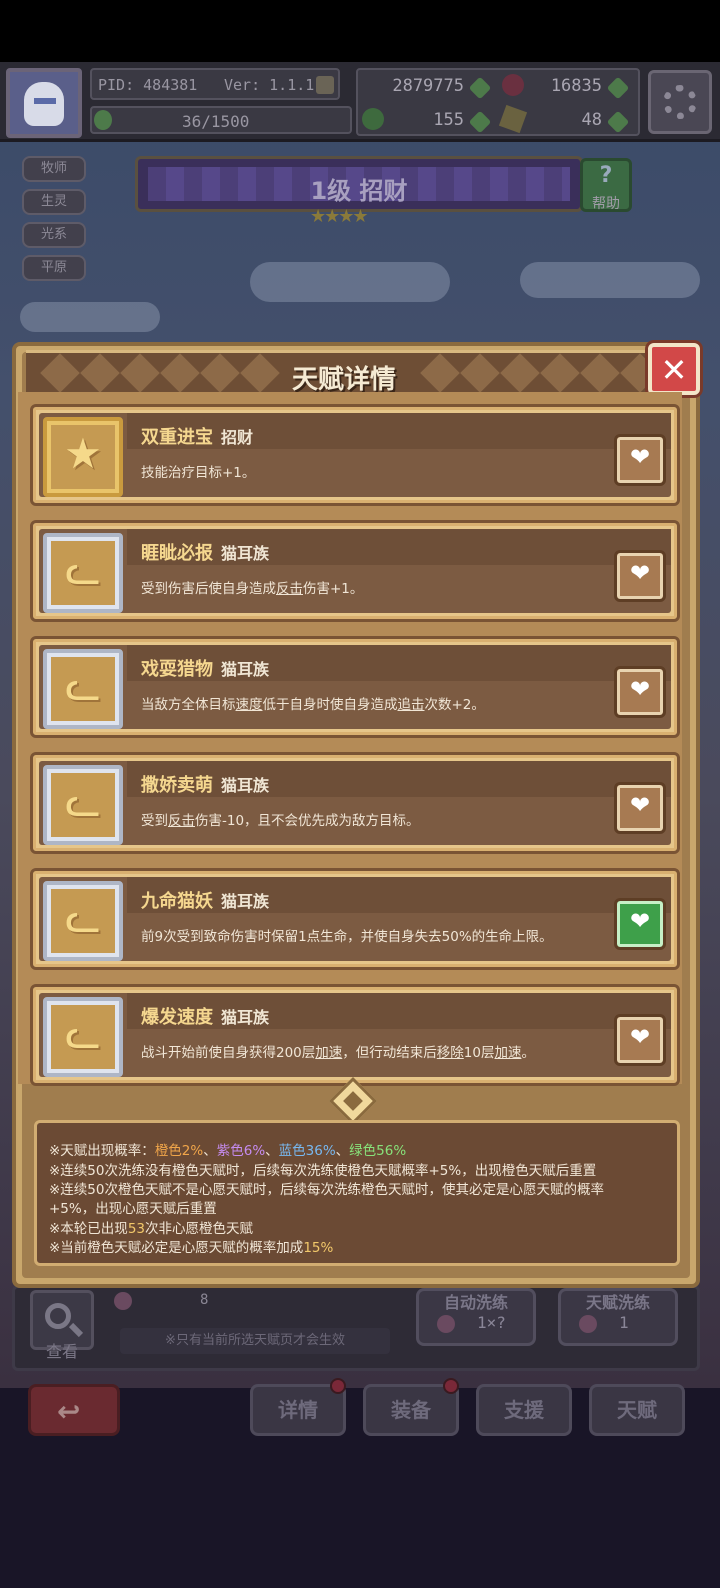  Describe the element at coordinates (44, 103) in the screenshot. I see `player-avatar` at that location.